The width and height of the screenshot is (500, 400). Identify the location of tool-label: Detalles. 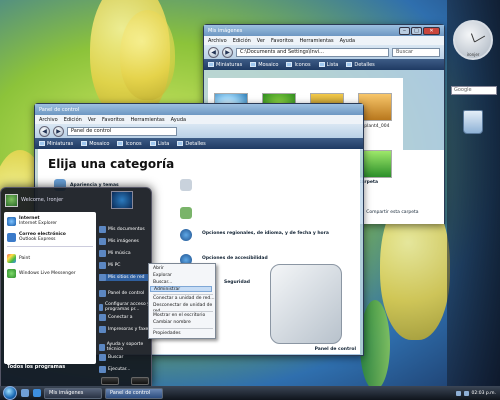
(364, 64).